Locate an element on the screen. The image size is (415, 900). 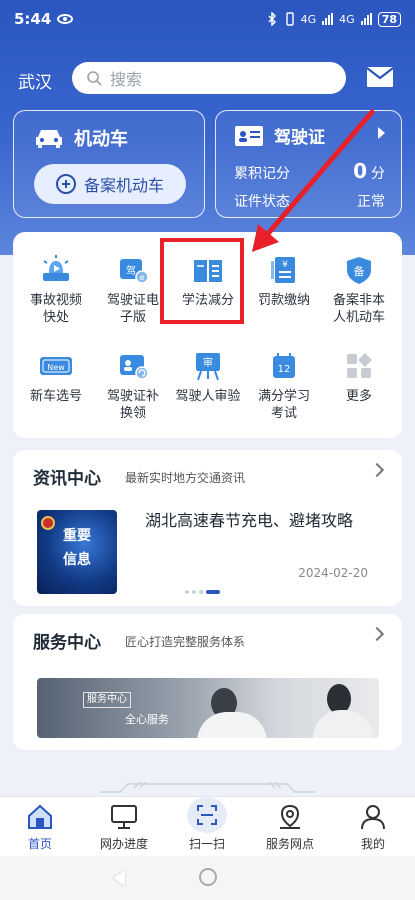
nav-label: 网办进度 is located at coordinates (123, 844).